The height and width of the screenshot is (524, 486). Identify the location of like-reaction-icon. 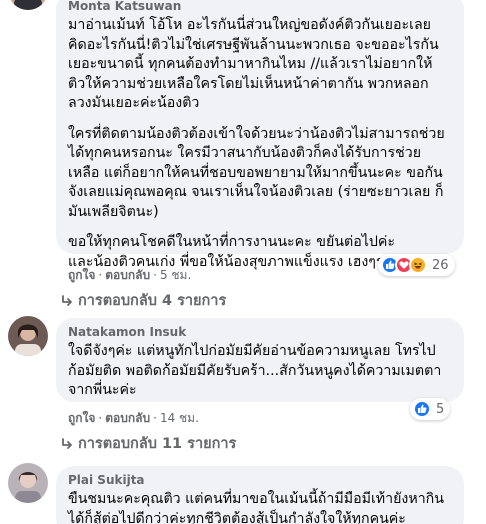
(422, 409).